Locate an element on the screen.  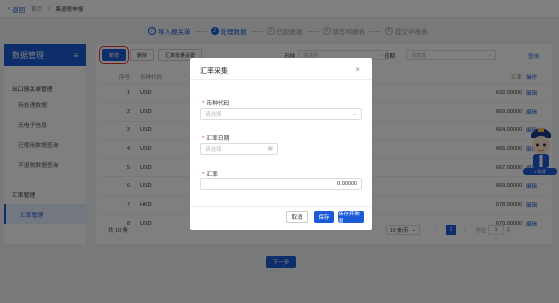
currency-code-select: 请选择 ⌄ is located at coordinates (281, 114).